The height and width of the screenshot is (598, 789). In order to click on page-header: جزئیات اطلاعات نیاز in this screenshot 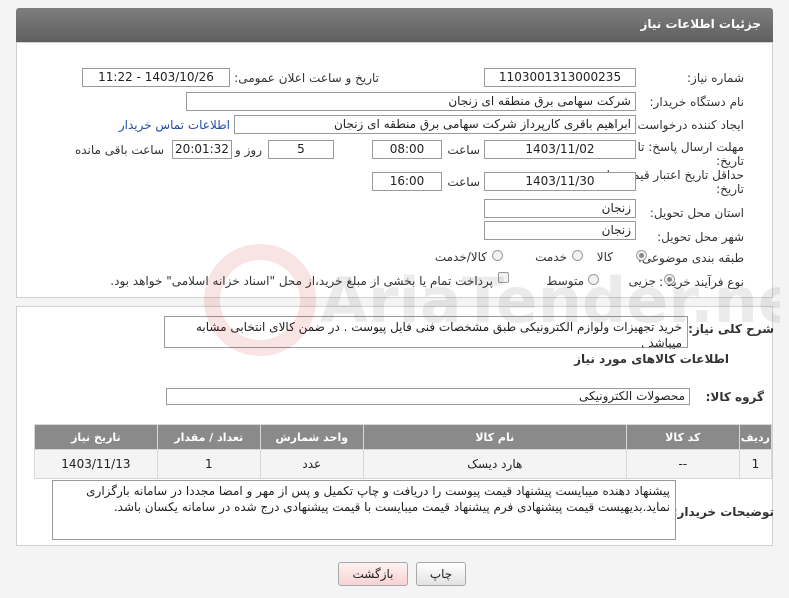, I will do `click(394, 25)`.